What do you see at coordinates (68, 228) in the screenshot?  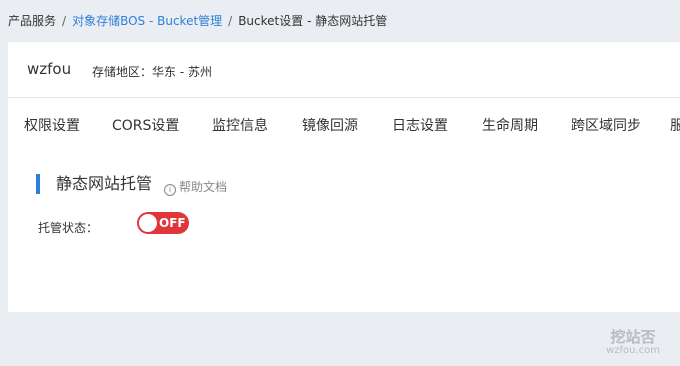 I see `hosting-status-label: 托管状态：` at bounding box center [68, 228].